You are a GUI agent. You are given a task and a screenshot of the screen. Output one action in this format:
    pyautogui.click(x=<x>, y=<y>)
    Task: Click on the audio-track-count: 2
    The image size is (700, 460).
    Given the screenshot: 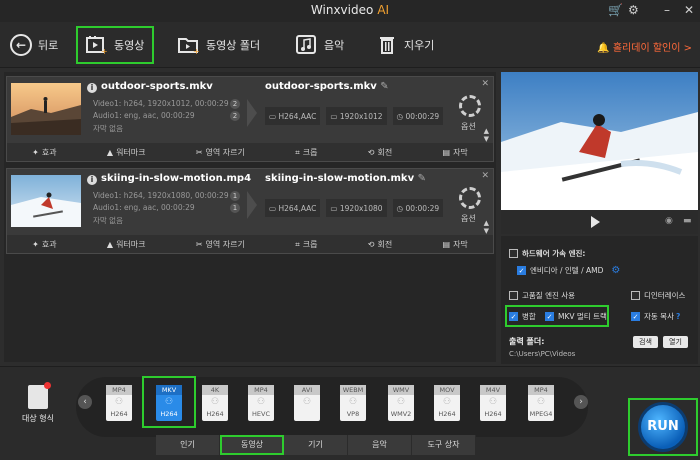 What is the action you would take?
    pyautogui.click(x=235, y=116)
    